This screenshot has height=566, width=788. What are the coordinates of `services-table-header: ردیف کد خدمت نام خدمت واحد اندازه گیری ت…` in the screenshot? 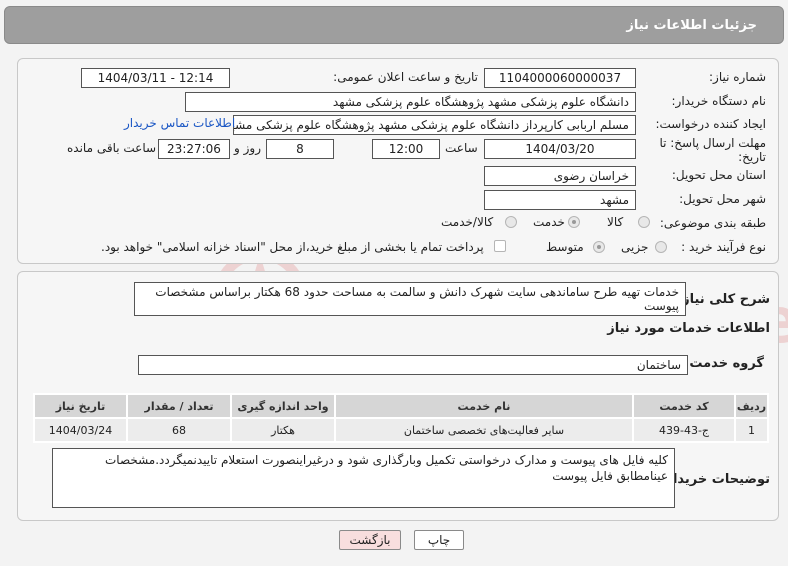 It's located at (401, 406).